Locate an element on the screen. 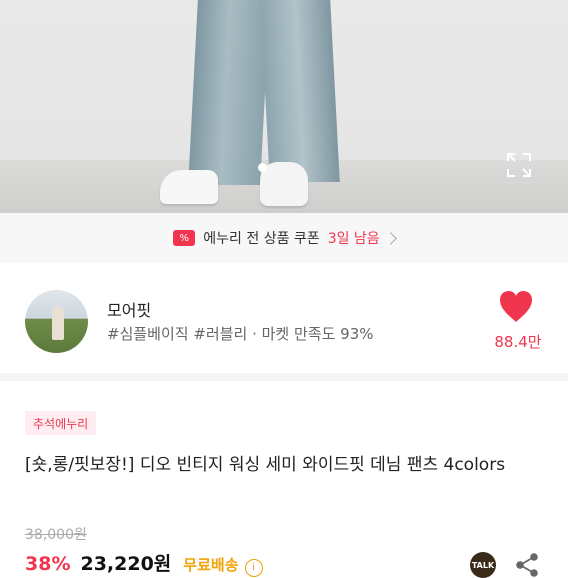 The height and width of the screenshot is (578, 568). jeans-right-leg is located at coordinates (300, 91).